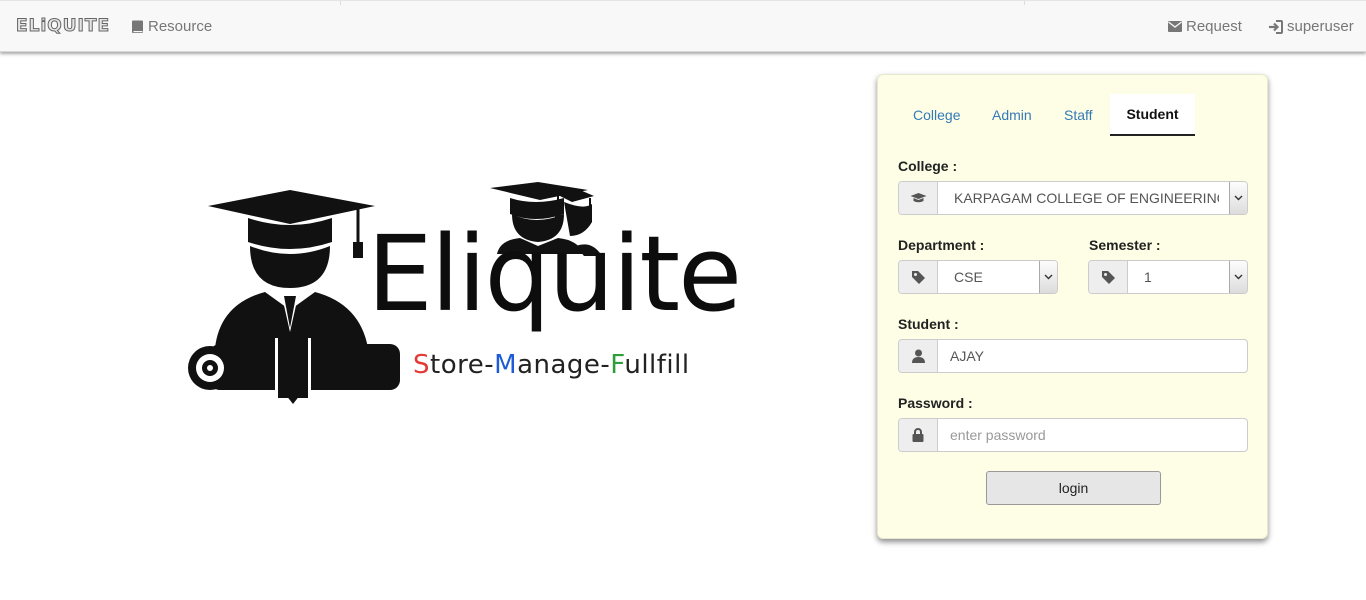 This screenshot has width=1366, height=600. I want to click on tab-student: Student, so click(1152, 115).